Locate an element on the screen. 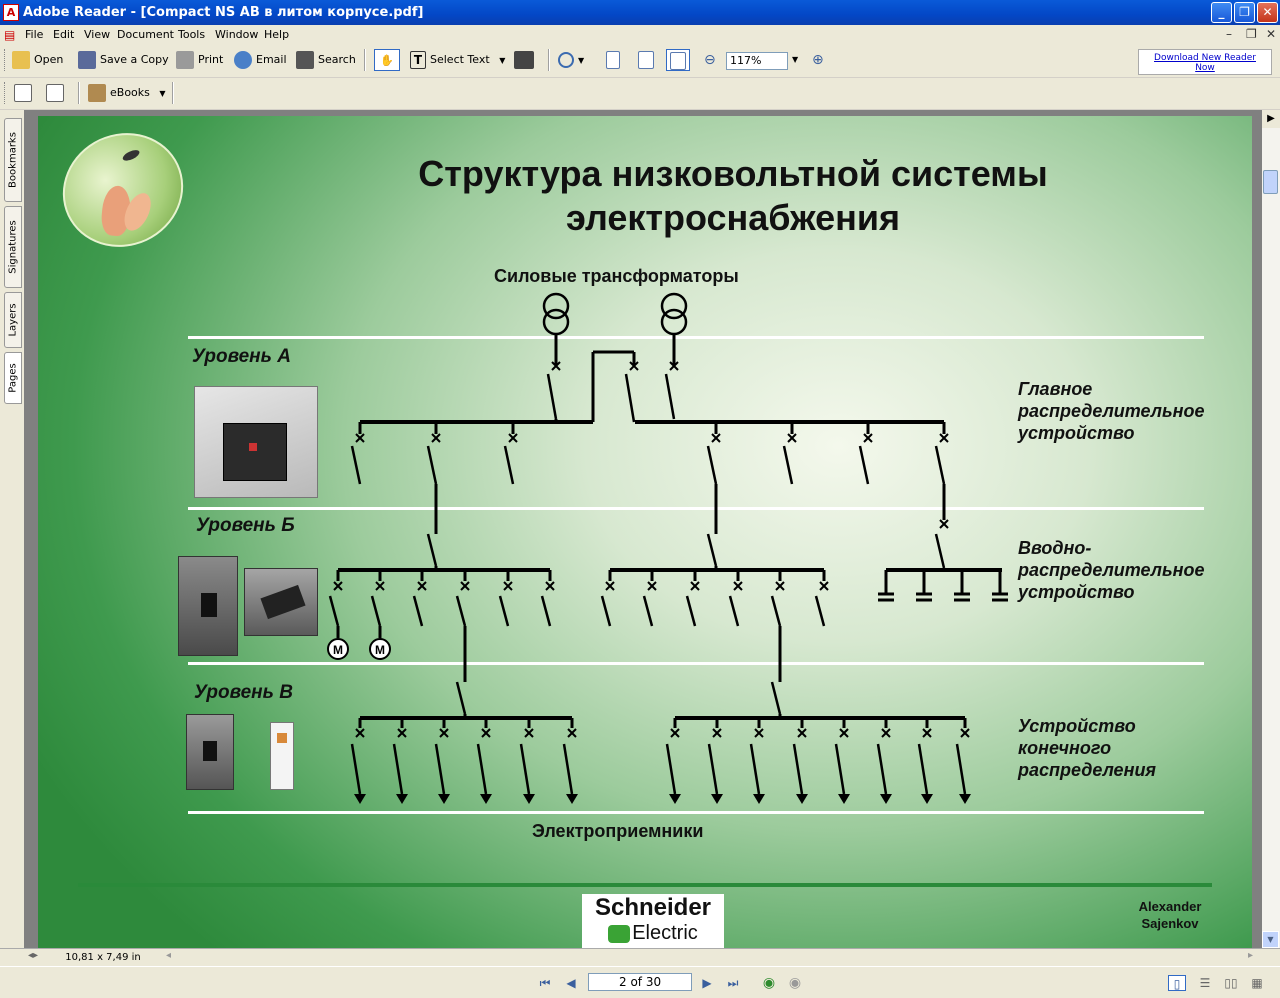  tab-bookmarks: Bookmarks is located at coordinates (13, 160).